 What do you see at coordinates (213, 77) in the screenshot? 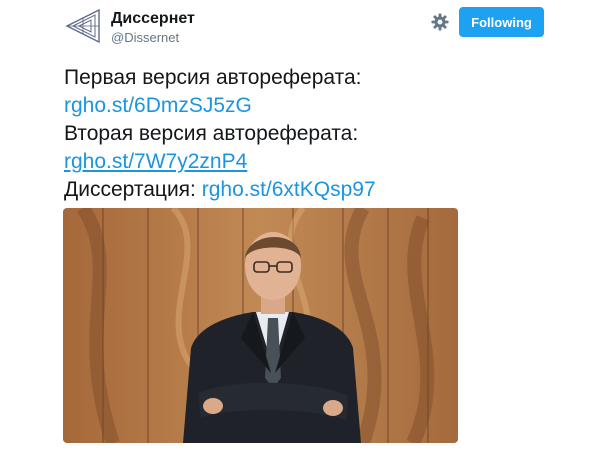
I see `tweet-line-1: Первая версия автореферата:` at bounding box center [213, 77].